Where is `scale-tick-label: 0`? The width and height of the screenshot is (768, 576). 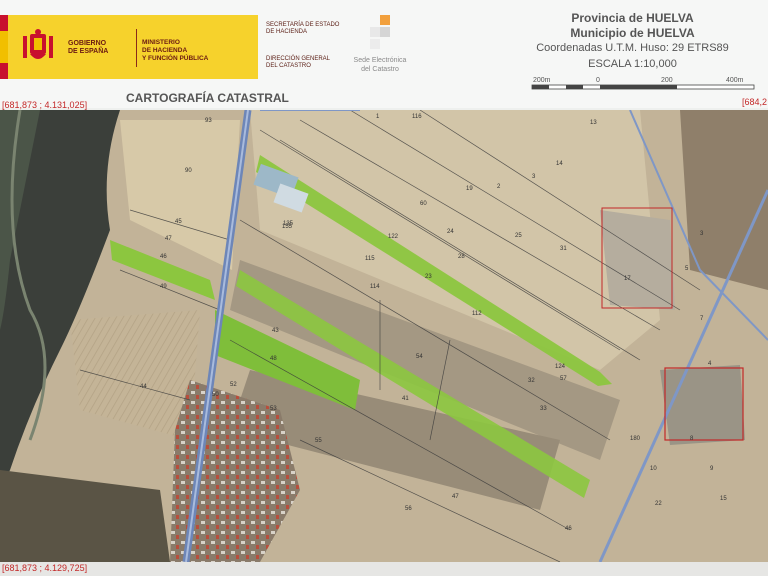
scale-tick-label: 0 is located at coordinates (598, 80).